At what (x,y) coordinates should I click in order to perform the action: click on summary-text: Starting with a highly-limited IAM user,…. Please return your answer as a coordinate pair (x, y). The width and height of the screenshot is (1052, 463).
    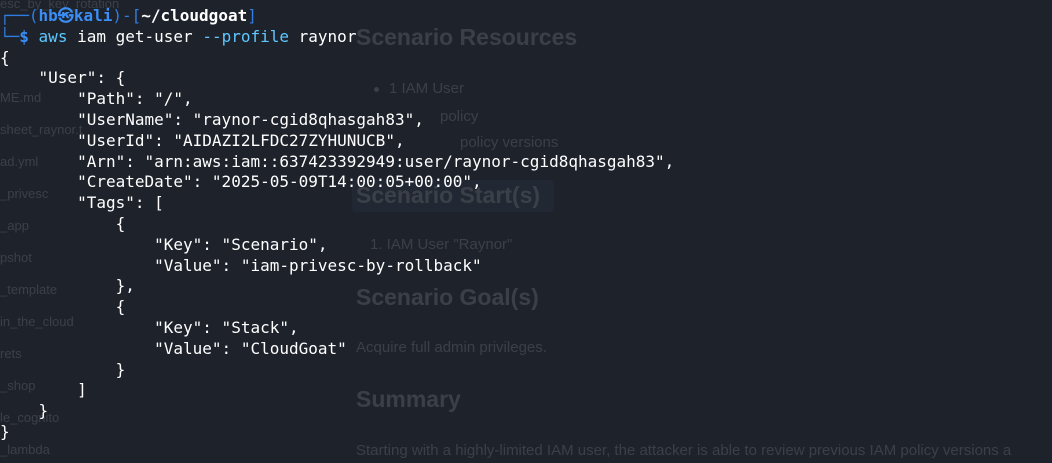
    Looking at the image, I should click on (684, 450).